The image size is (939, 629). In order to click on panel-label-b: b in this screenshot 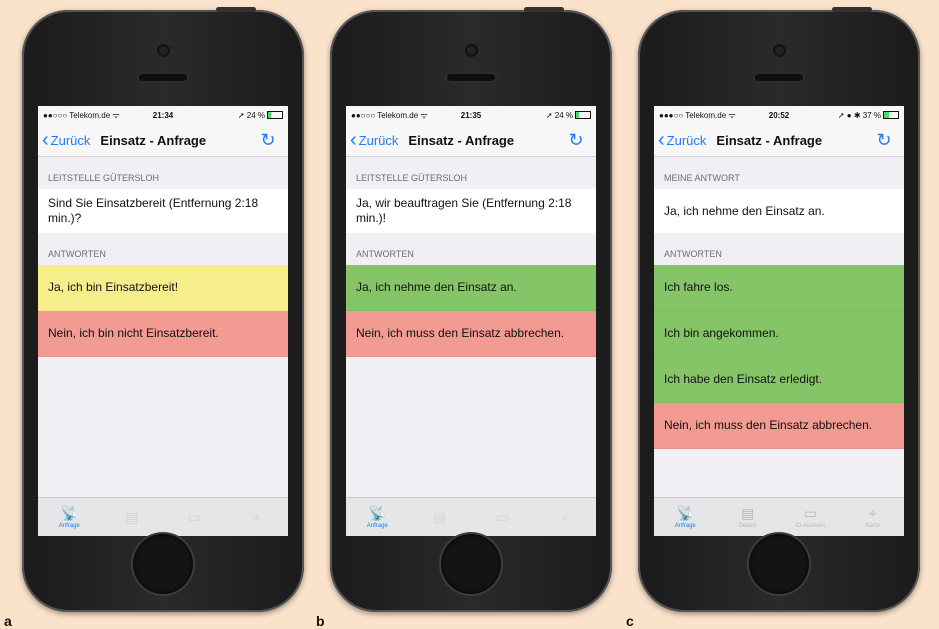, I will do `click(320, 621)`.